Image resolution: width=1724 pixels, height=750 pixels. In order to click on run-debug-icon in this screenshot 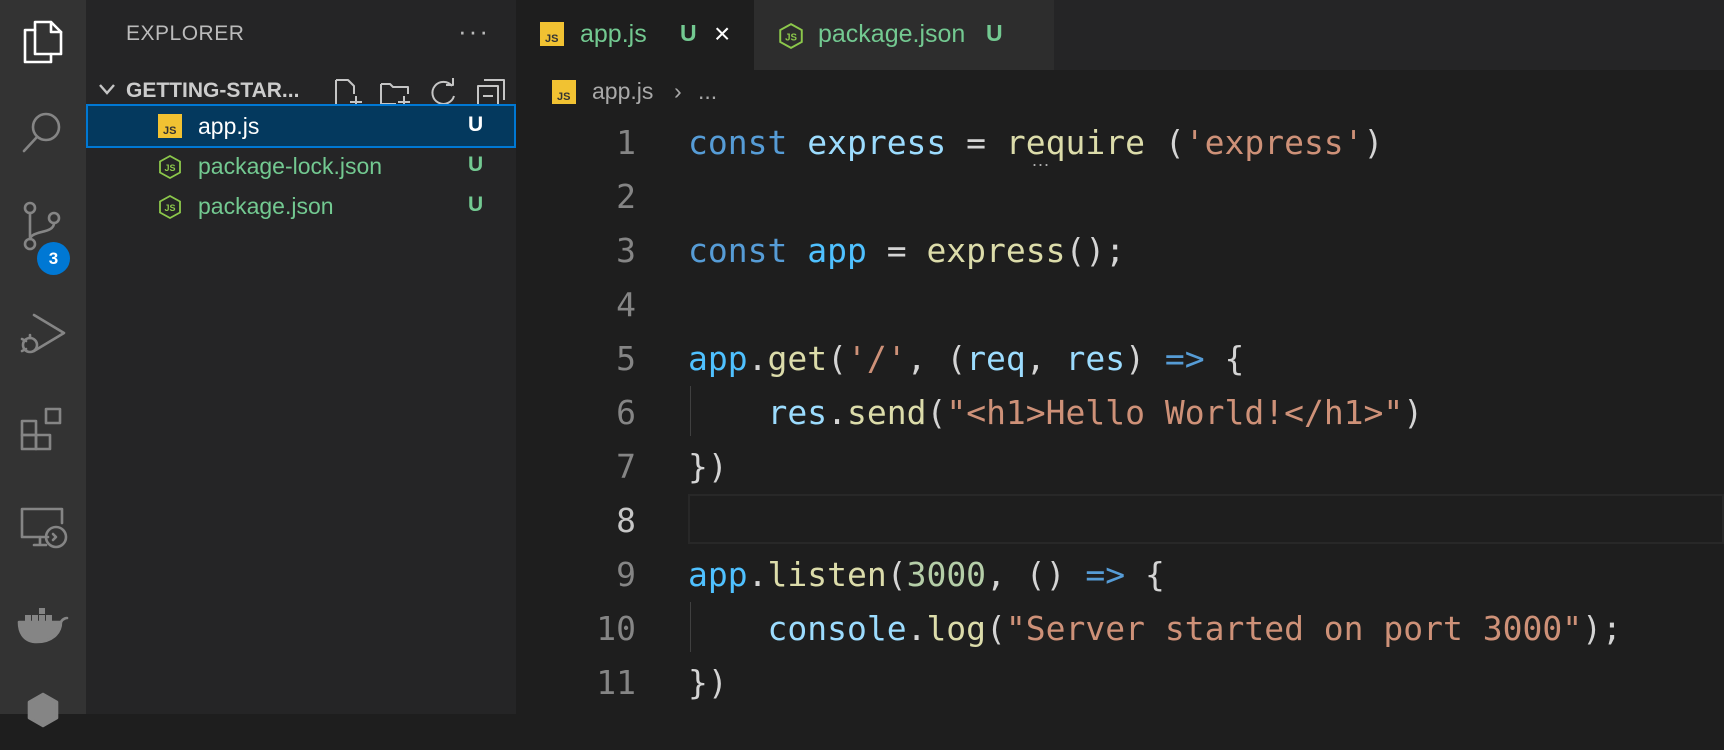, I will do `click(43, 334)`.